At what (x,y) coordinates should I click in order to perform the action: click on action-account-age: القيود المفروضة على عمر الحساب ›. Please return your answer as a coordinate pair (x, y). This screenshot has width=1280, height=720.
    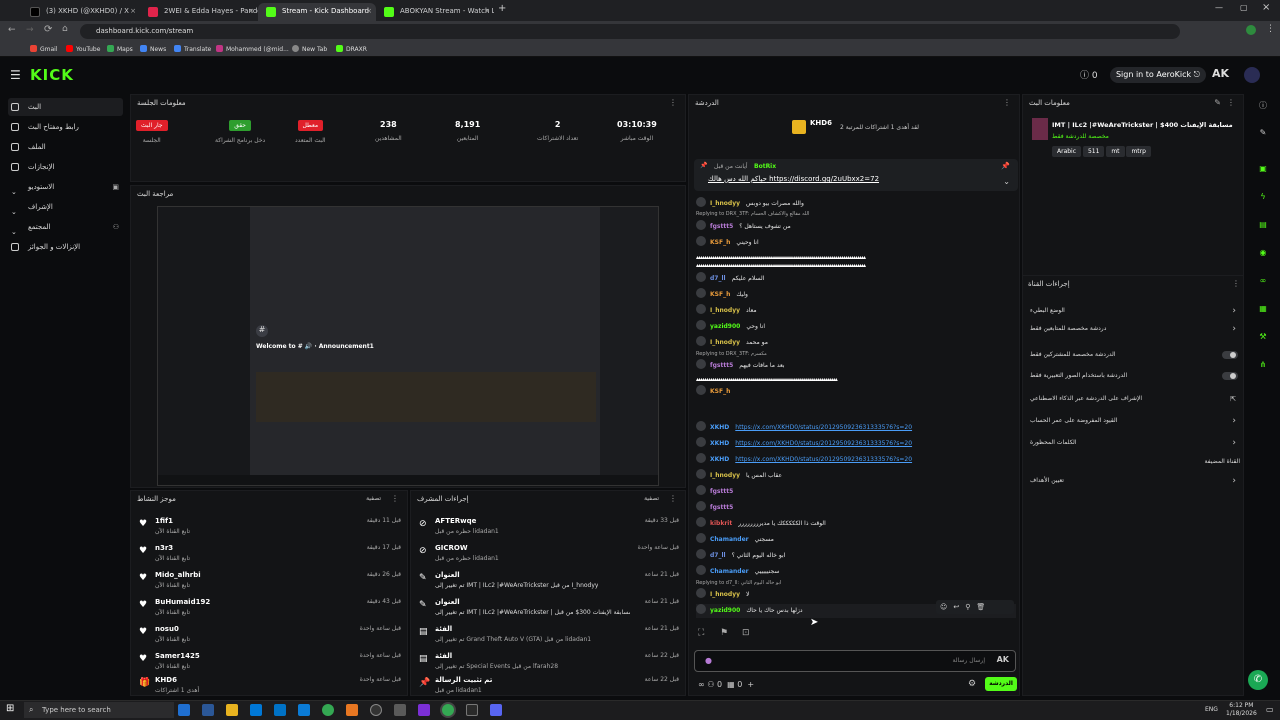
    Looking at the image, I should click on (1135, 421).